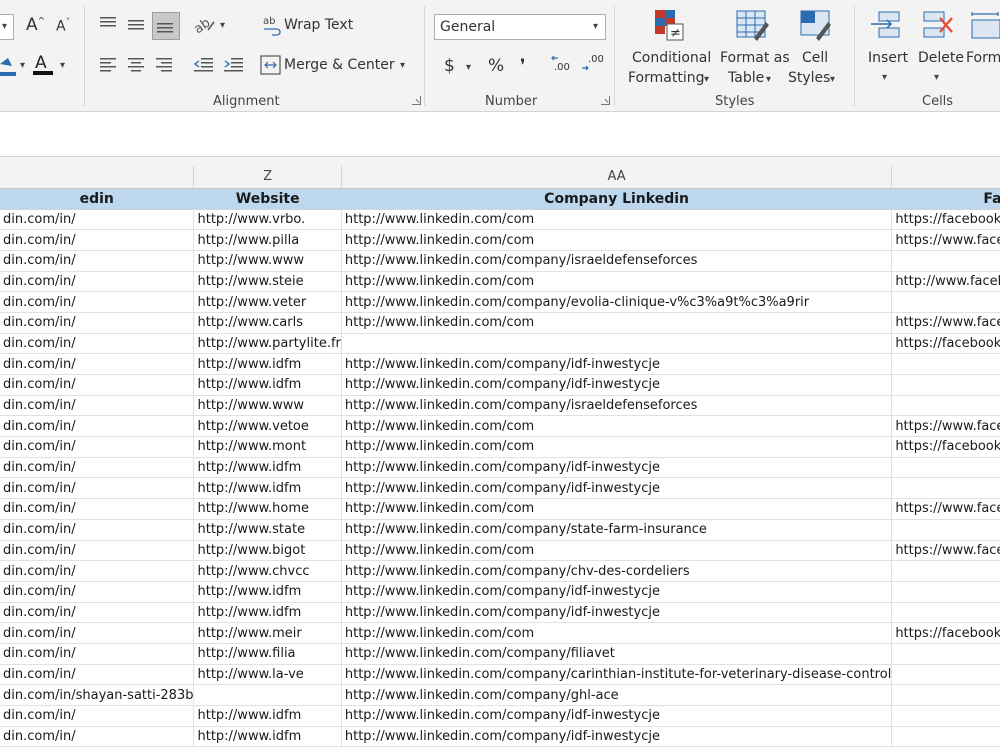  I want to click on column-letter-header: AA, so click(617, 177).